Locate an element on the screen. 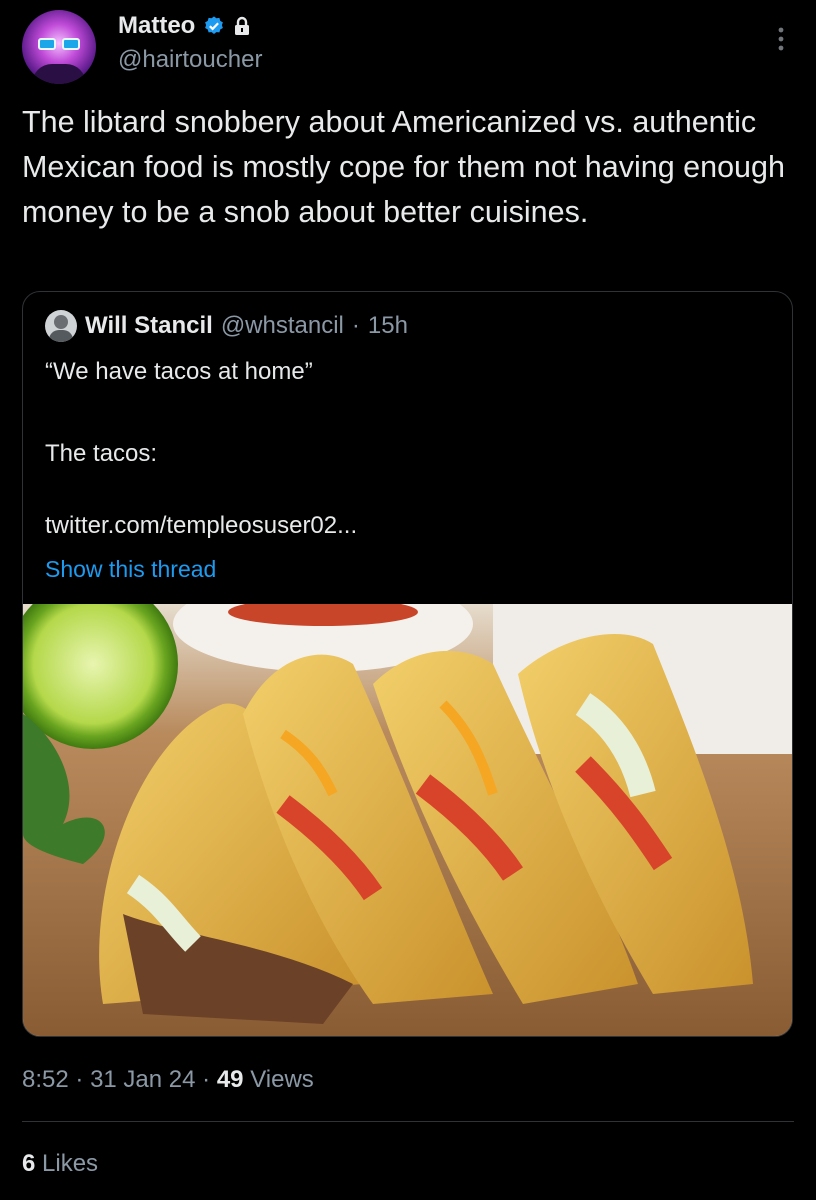  likes-count: 6 is located at coordinates (29, 1163).